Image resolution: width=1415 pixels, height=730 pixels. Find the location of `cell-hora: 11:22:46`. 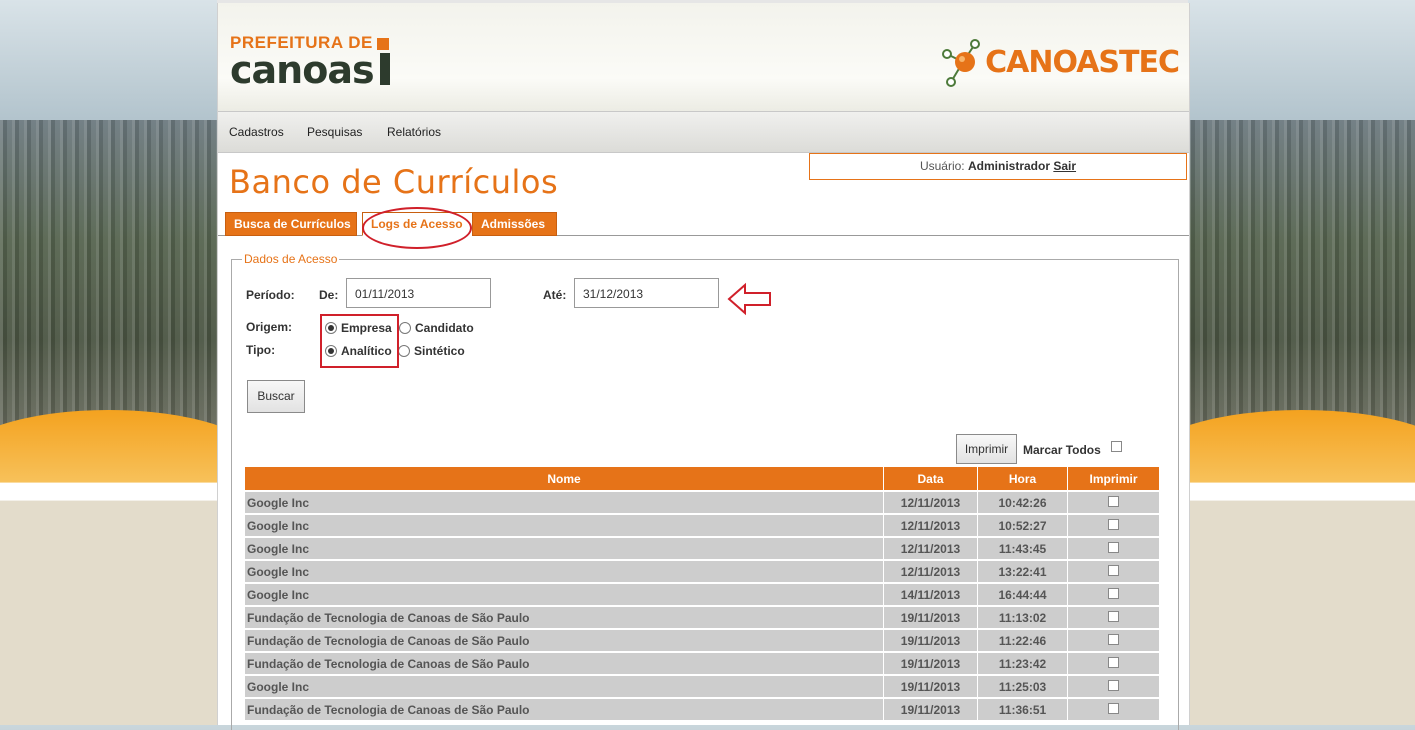

cell-hora: 11:22:46 is located at coordinates (1022, 640).